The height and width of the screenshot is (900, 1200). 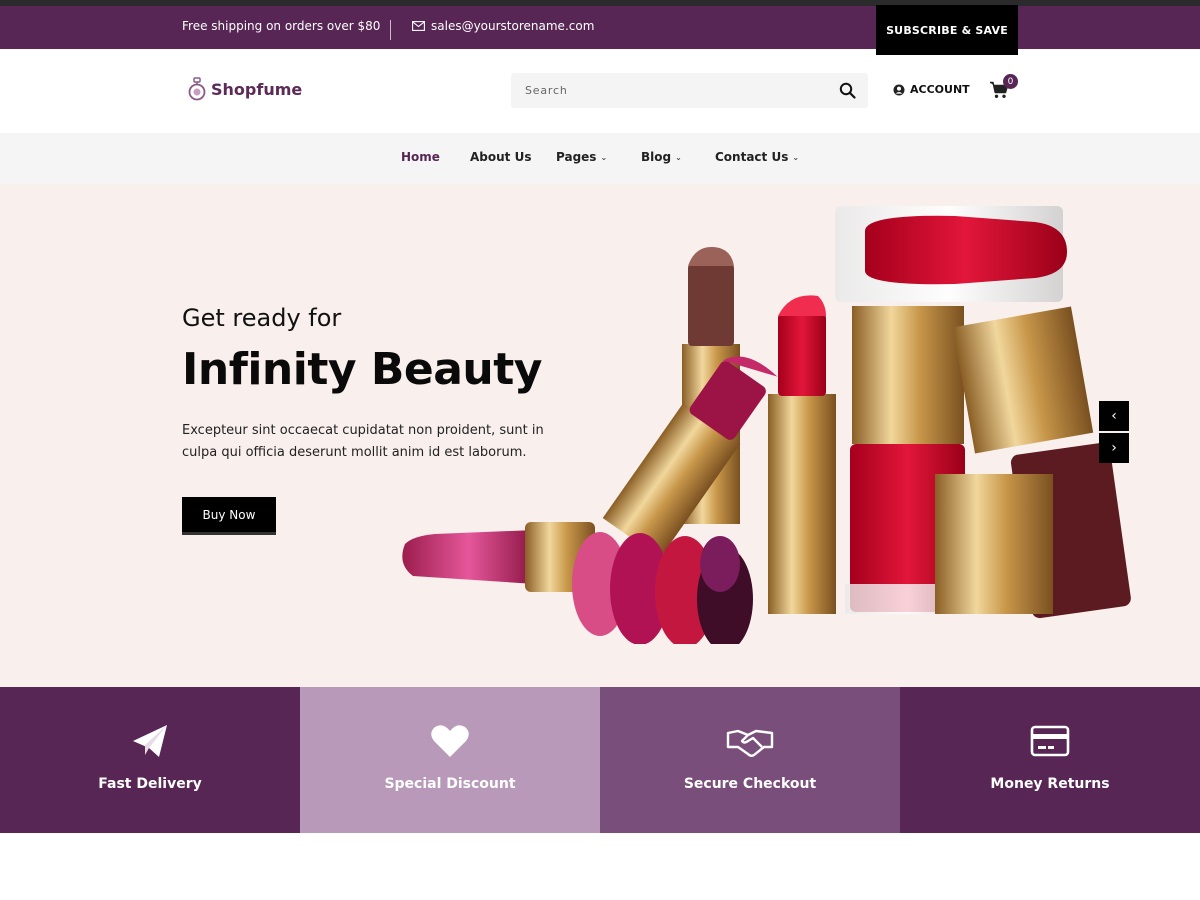 I want to click on nav-item-contact-us: Contact Us ⌄, so click(x=757, y=157).